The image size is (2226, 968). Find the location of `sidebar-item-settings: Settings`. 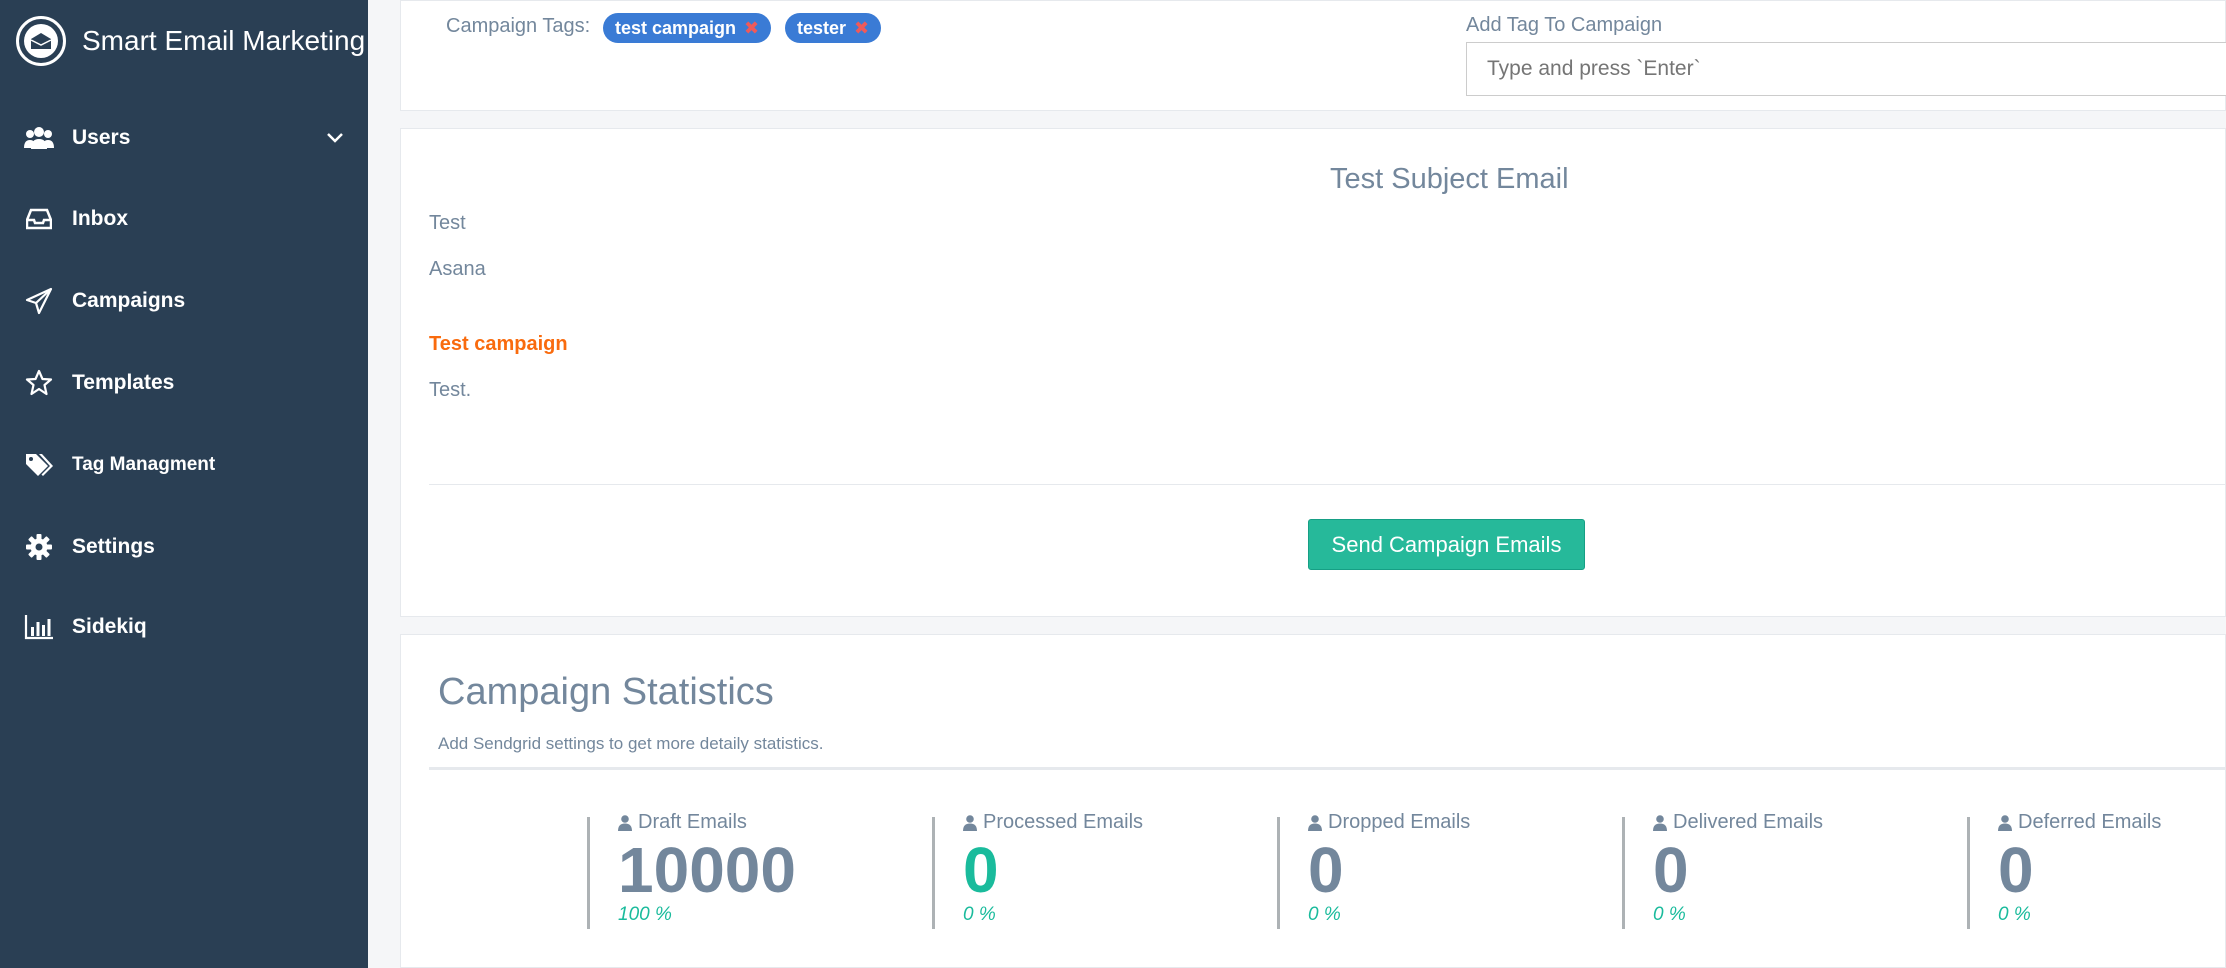

sidebar-item-settings: Settings is located at coordinates (184, 547).